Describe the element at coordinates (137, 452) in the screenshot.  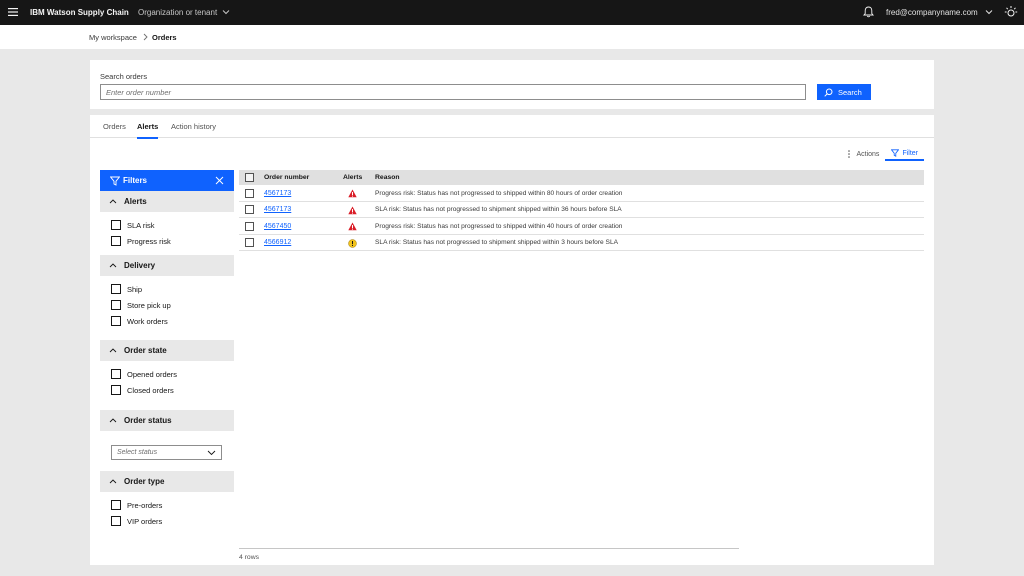
I see `select-placeholder: Select status` at that location.